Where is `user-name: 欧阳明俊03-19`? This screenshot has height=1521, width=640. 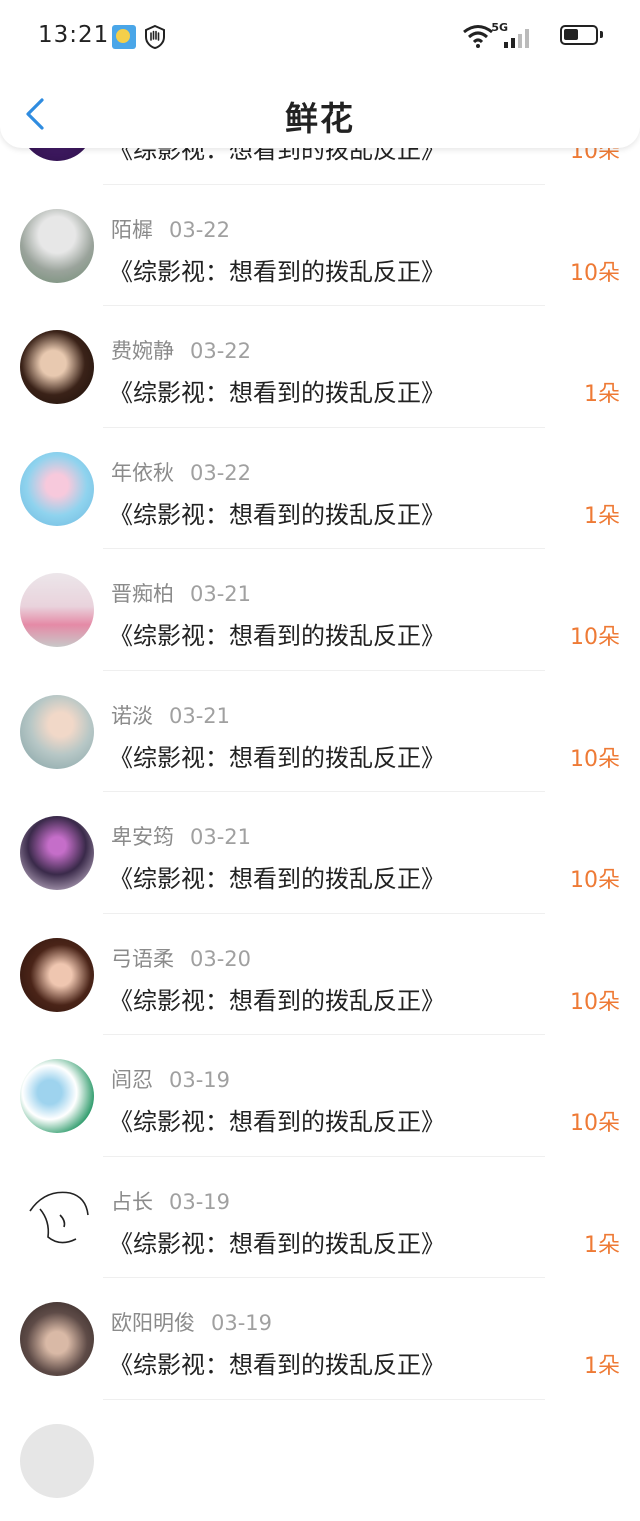
user-name: 欧阳明俊03-19 is located at coordinates (191, 1322).